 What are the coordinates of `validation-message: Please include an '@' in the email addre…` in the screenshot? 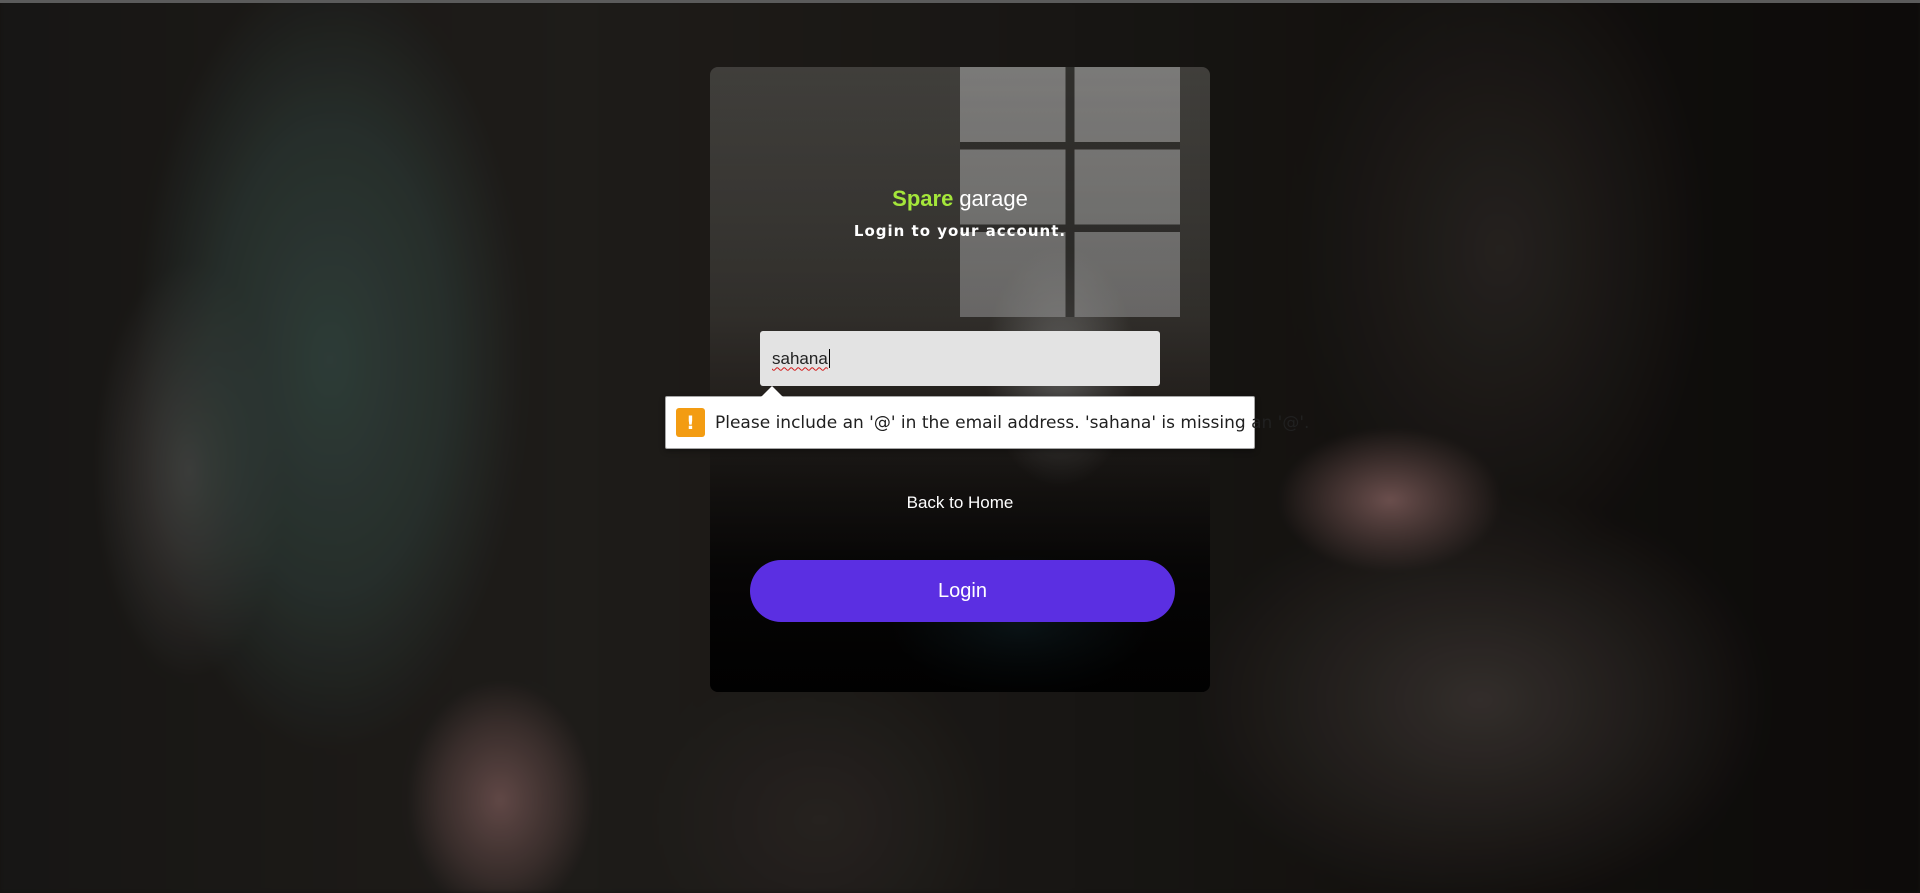 It's located at (1012, 422).